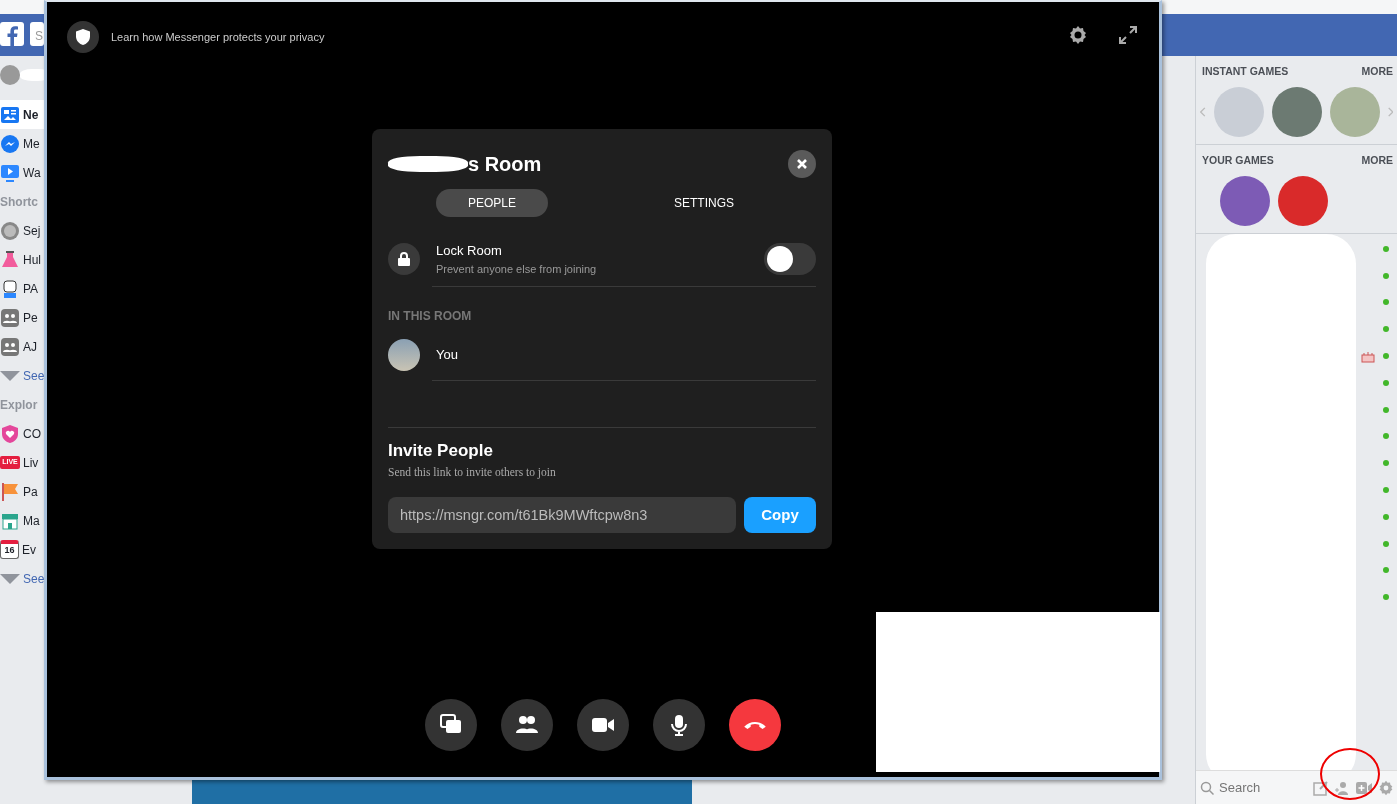 The width and height of the screenshot is (1397, 804). I want to click on flag-icon, so click(10, 491).